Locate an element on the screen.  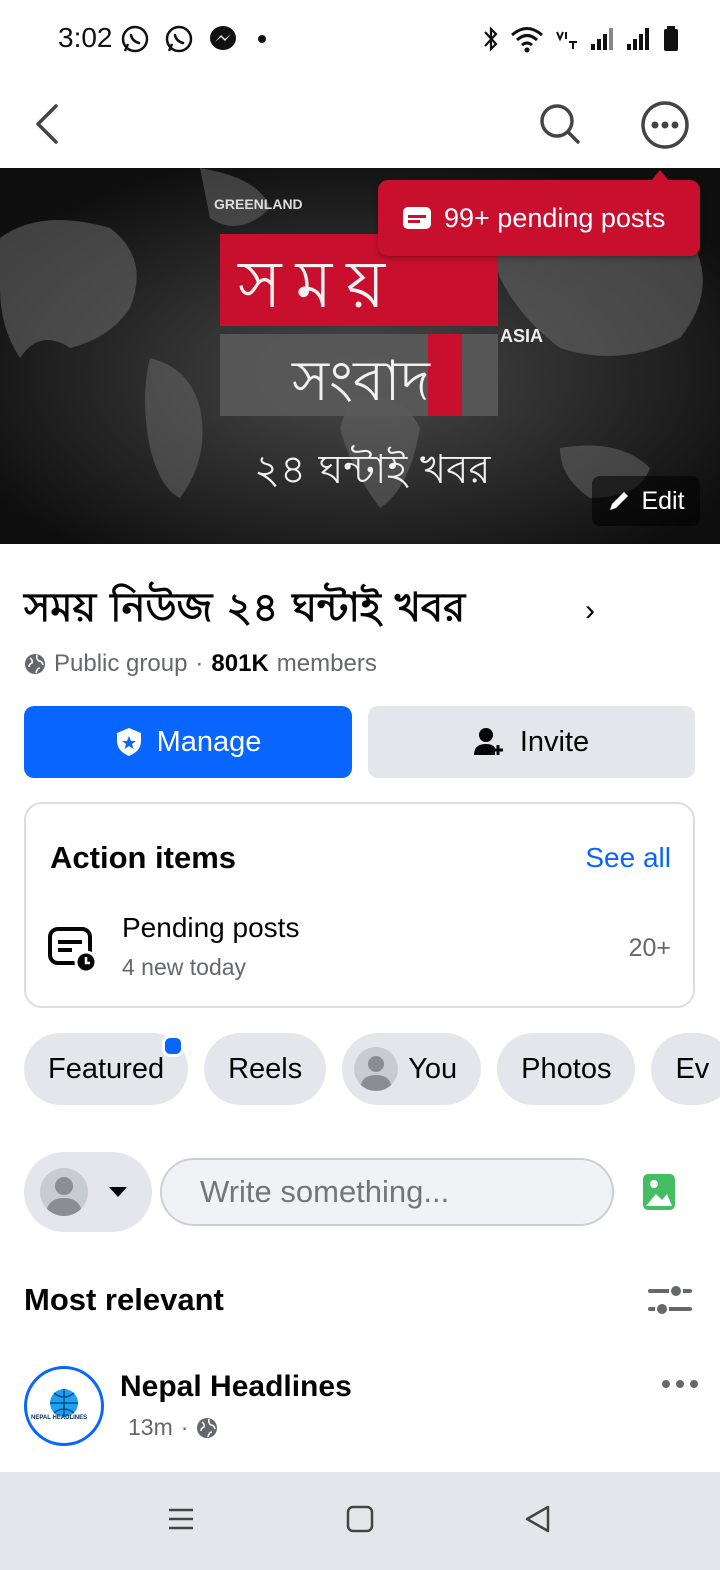
post-more-icon is located at coordinates (680, 1384).